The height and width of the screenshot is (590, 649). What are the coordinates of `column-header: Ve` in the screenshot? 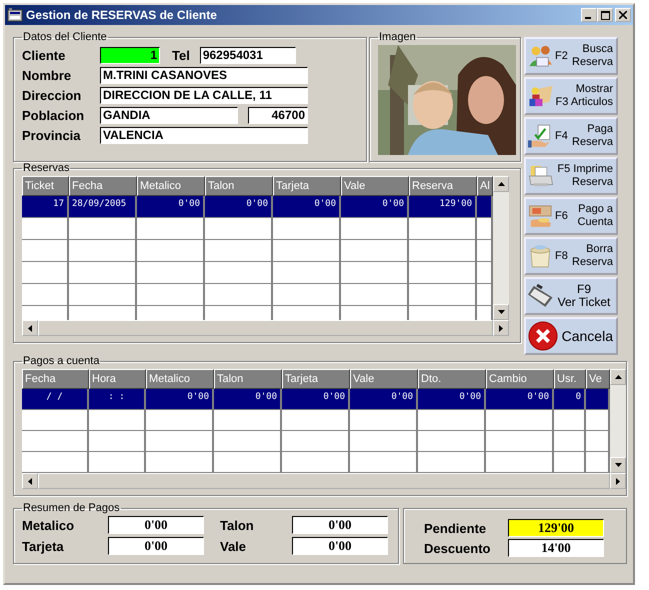 It's located at (598, 379).